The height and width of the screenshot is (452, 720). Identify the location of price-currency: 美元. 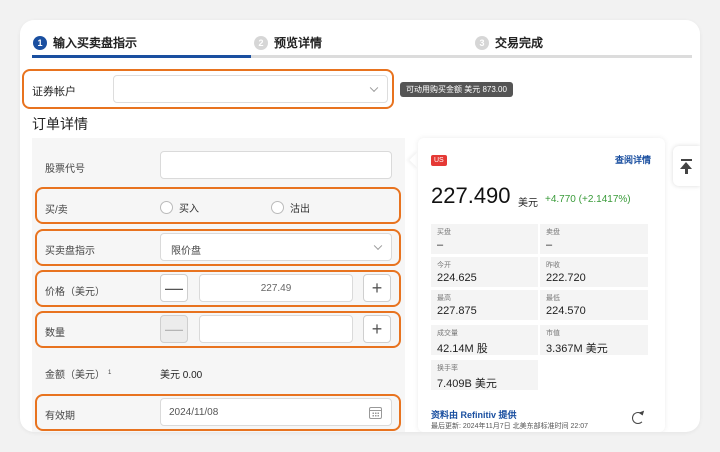
(528, 203).